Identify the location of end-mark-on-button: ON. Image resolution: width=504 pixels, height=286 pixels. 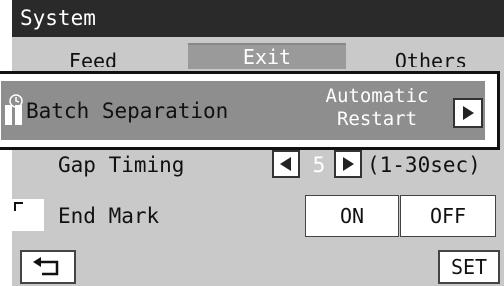
(352, 216).